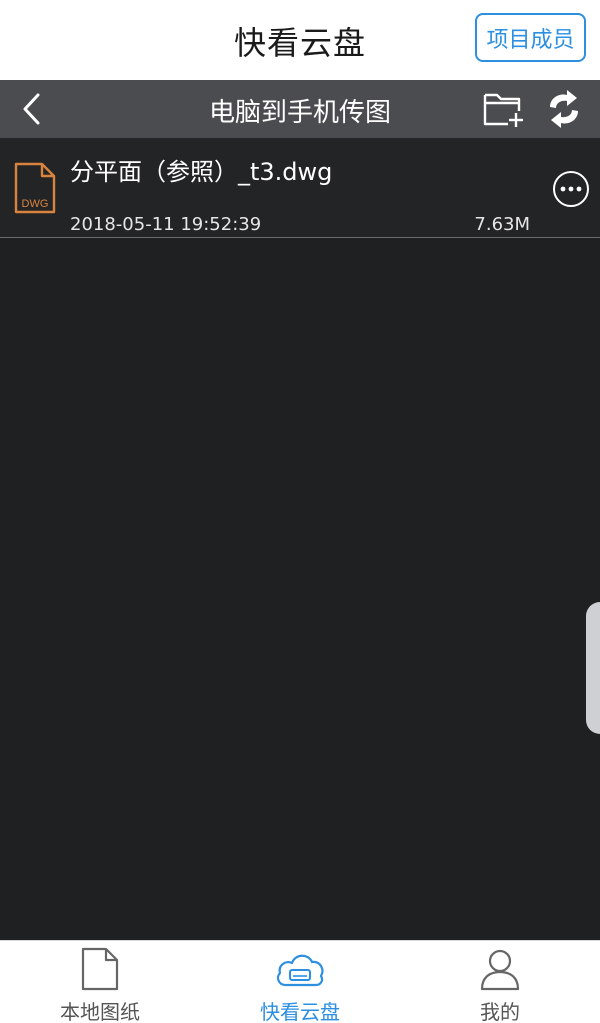 The width and height of the screenshot is (600, 1023). What do you see at coordinates (166, 224) in the screenshot?
I see `file-date: 2018-05-11 19:52:39` at bounding box center [166, 224].